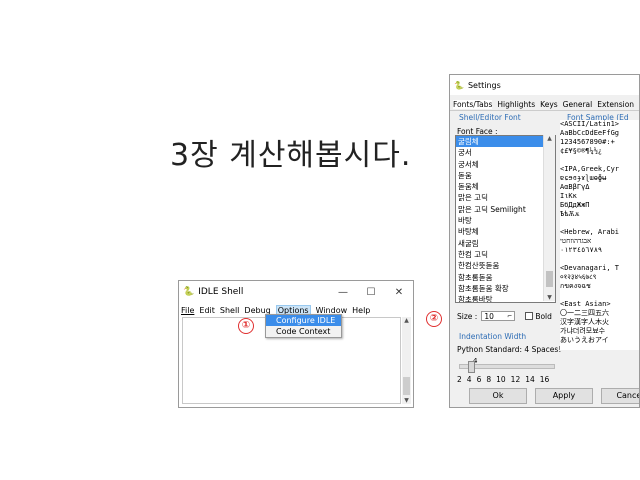 Image resolution: width=640 pixels, height=480 pixels. What do you see at coordinates (221, 292) in the screenshot?
I see `idle-window-title: IDLE Shell` at bounding box center [221, 292].